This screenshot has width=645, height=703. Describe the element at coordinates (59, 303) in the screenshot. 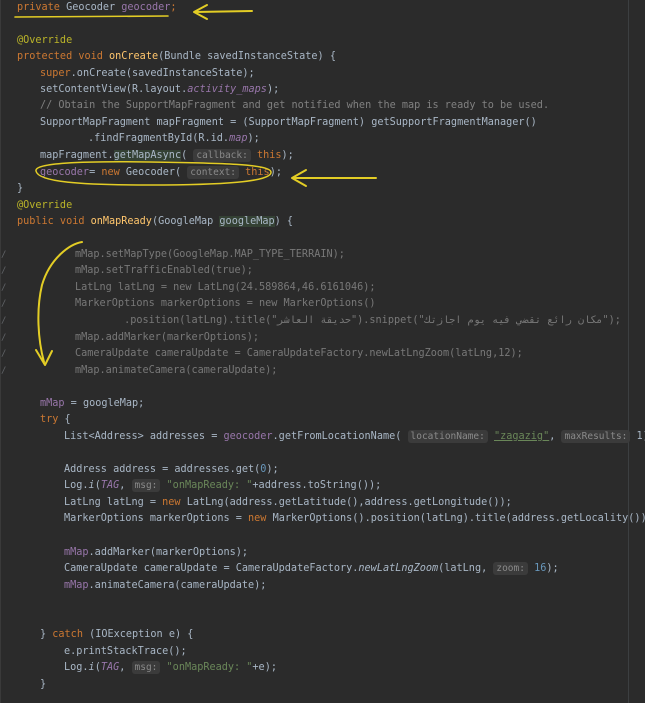

I see `bracket-arrow-annotation` at that location.